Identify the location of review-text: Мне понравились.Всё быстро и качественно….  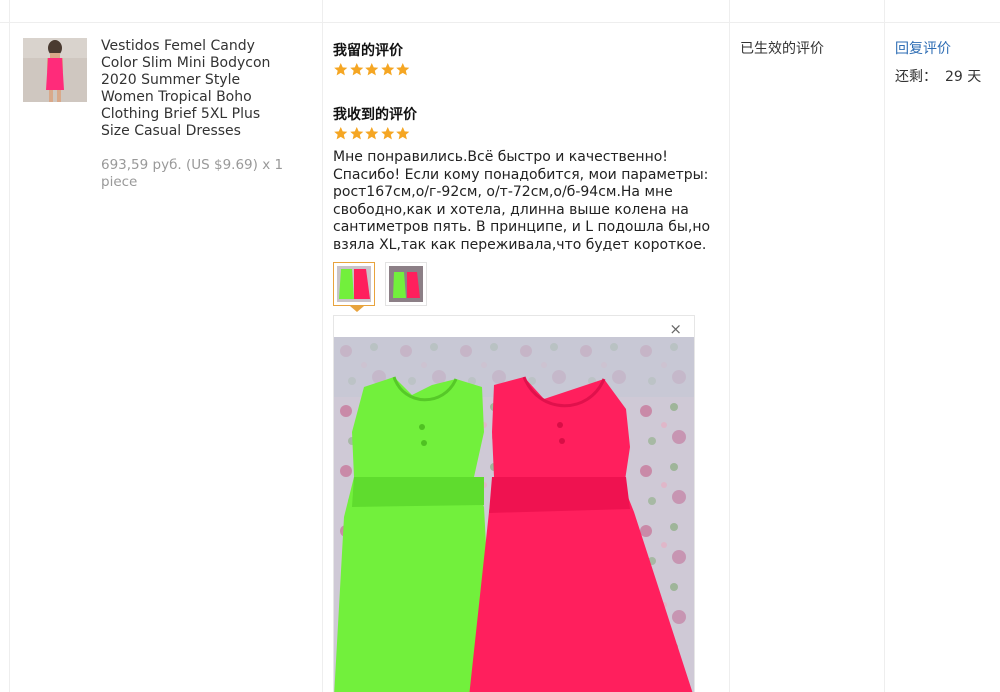
(522, 201).